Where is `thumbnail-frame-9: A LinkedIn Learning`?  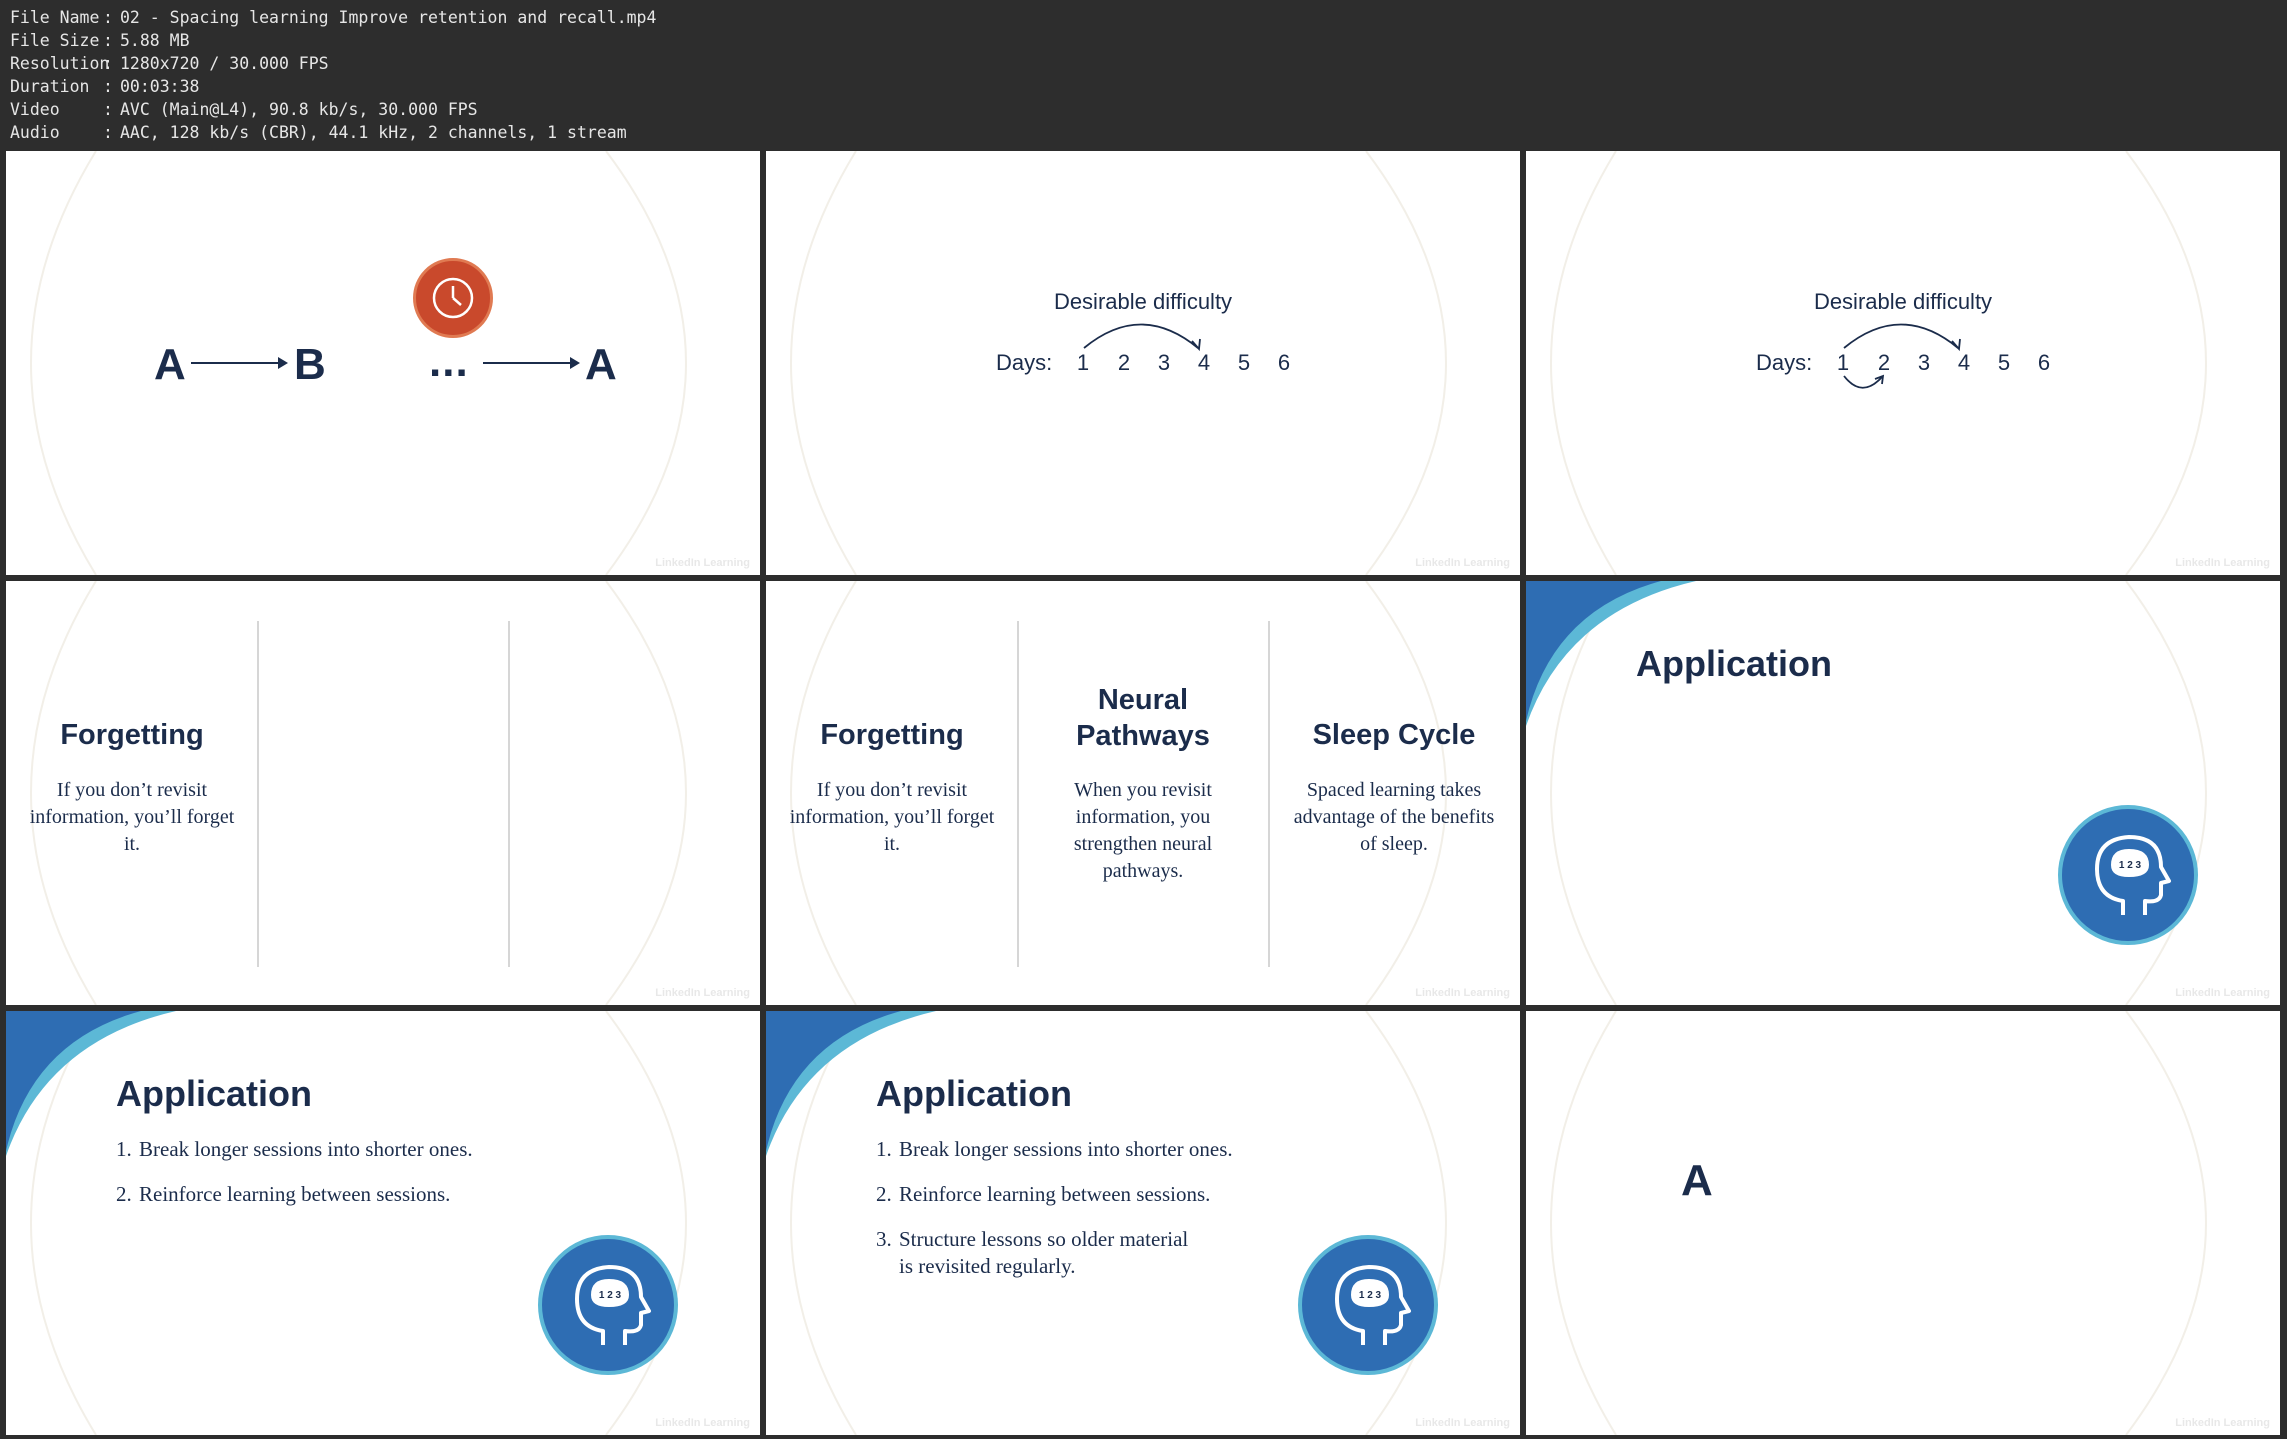 thumbnail-frame-9: A LinkedIn Learning is located at coordinates (1903, 1223).